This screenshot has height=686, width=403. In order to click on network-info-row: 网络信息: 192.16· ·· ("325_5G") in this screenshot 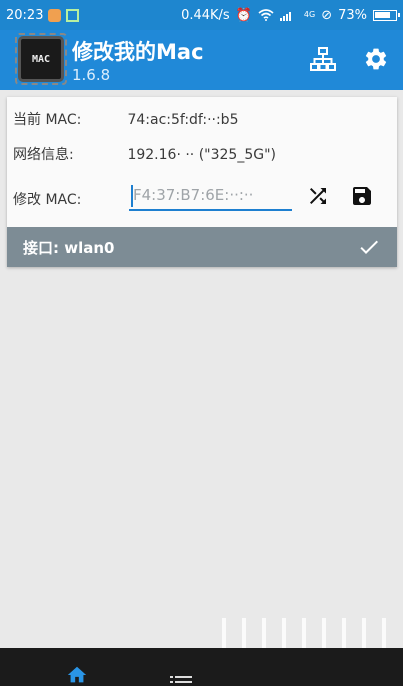, I will do `click(144, 154)`.